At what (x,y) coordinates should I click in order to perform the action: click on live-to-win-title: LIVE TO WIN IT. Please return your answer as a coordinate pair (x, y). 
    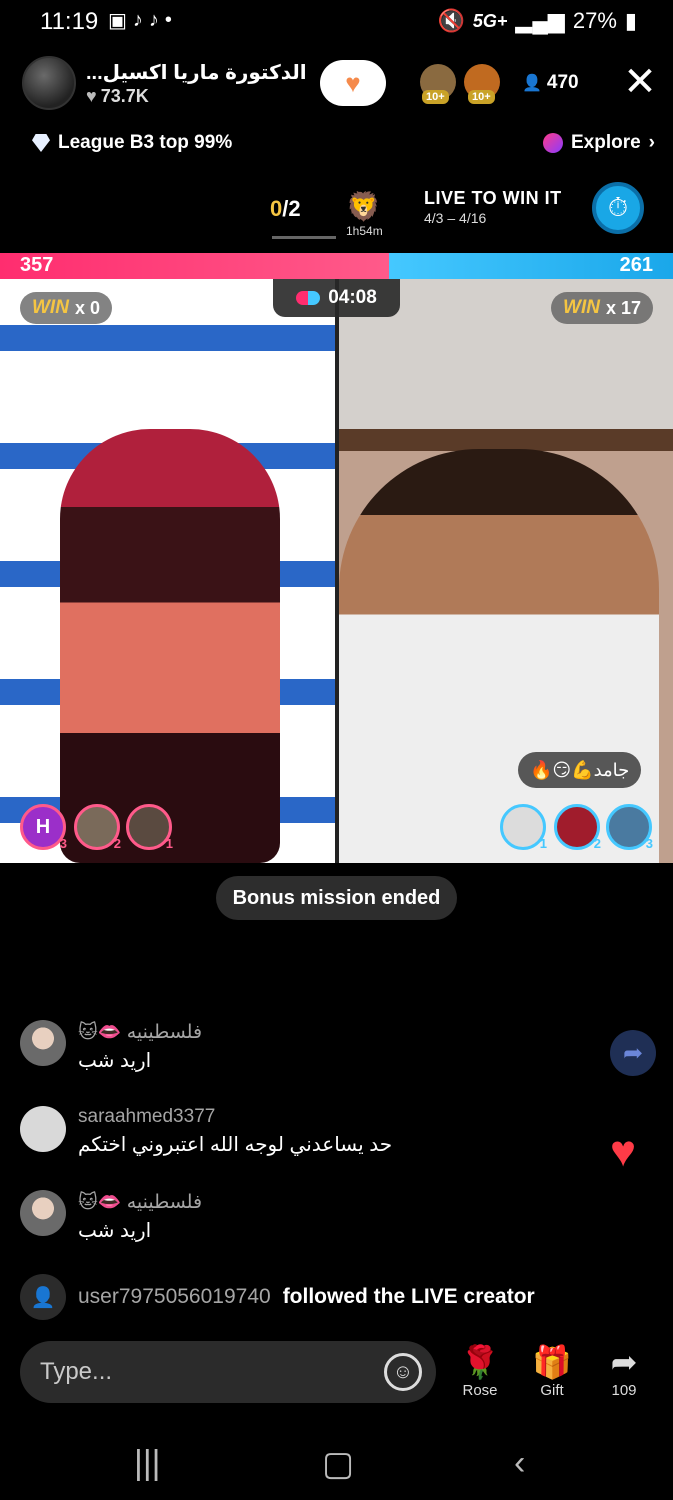
    Looking at the image, I should click on (493, 198).